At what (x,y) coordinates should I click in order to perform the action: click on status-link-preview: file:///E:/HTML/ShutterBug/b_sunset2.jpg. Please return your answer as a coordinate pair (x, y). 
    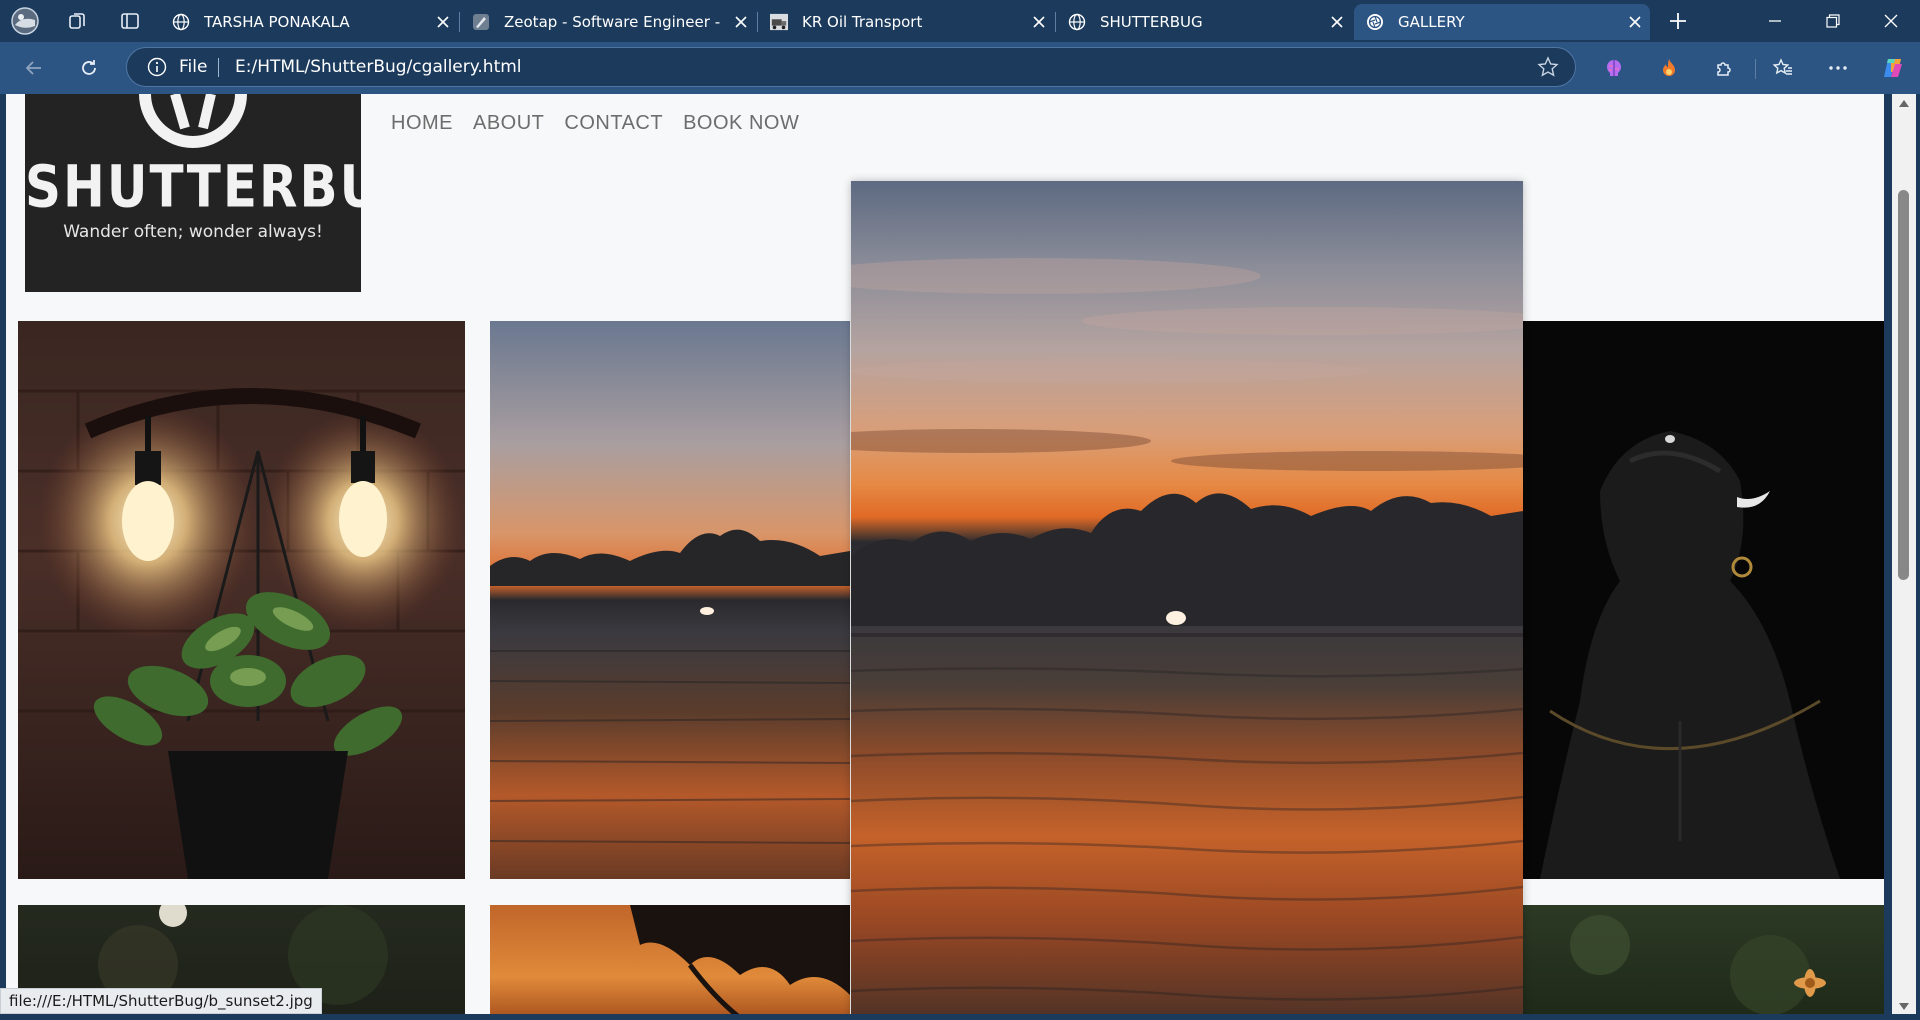
    Looking at the image, I should click on (161, 1001).